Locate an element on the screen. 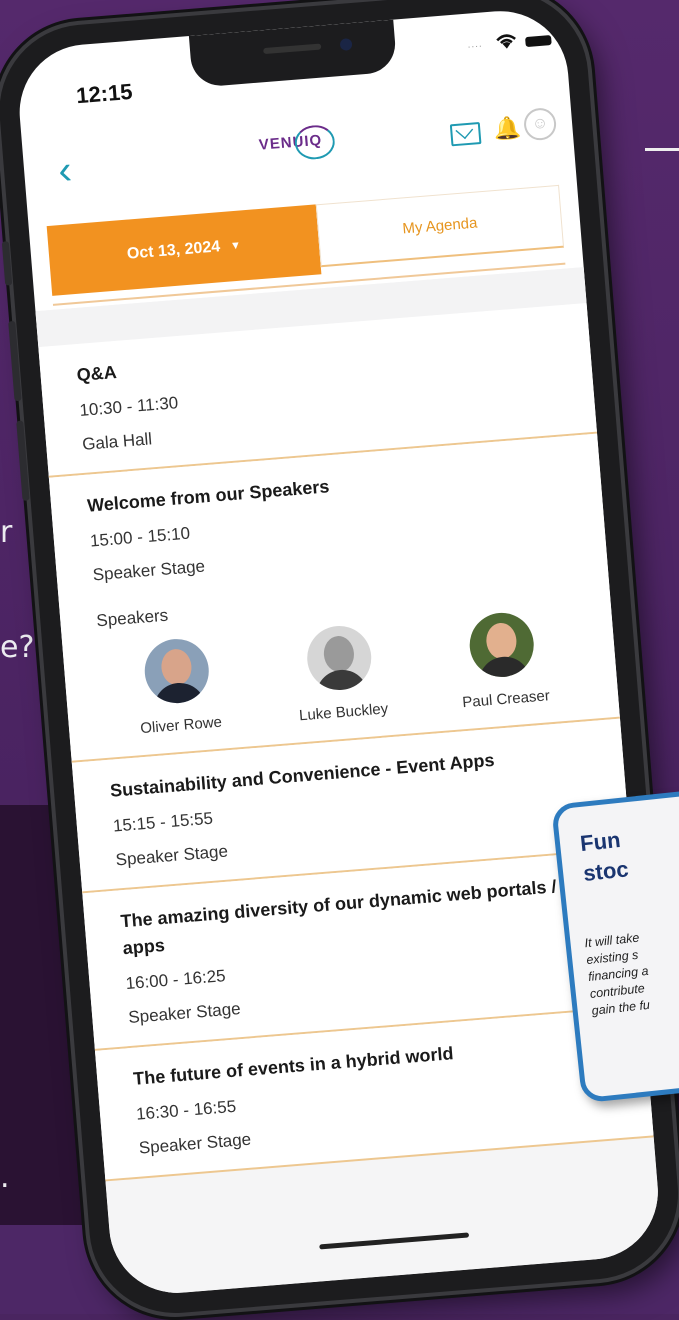 This screenshot has height=1320, width=679. speaker-name: Oliver Rowe is located at coordinates (181, 725).